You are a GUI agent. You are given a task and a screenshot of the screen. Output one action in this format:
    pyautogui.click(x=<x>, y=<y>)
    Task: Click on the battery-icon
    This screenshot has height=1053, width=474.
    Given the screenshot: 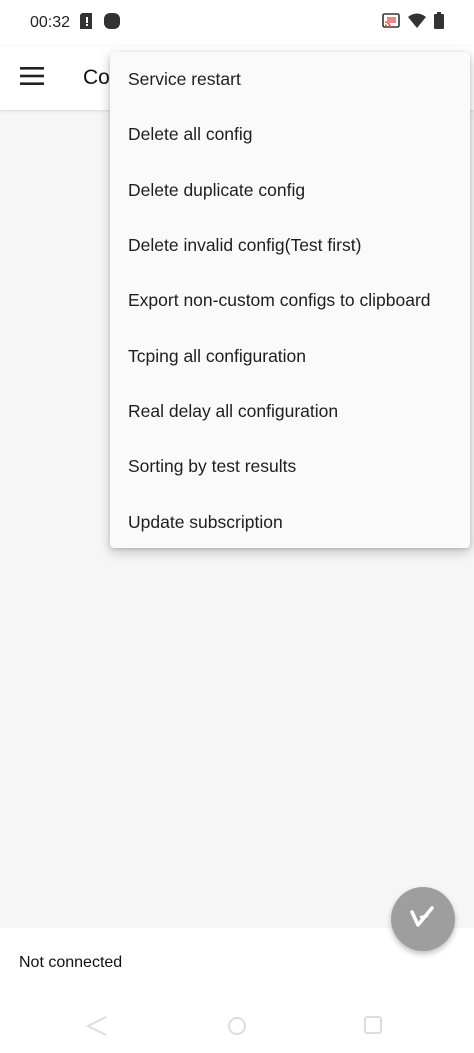 What is the action you would take?
    pyautogui.click(x=439, y=23)
    